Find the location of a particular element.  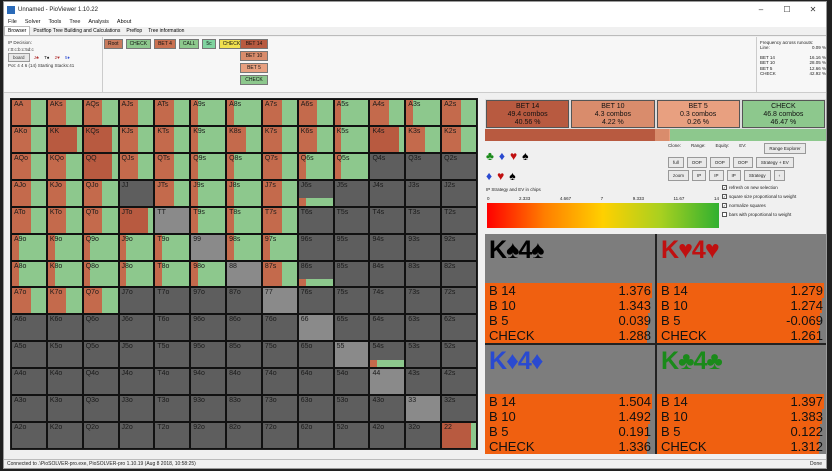

hand-cell: Q9s is located at coordinates (208, 166).